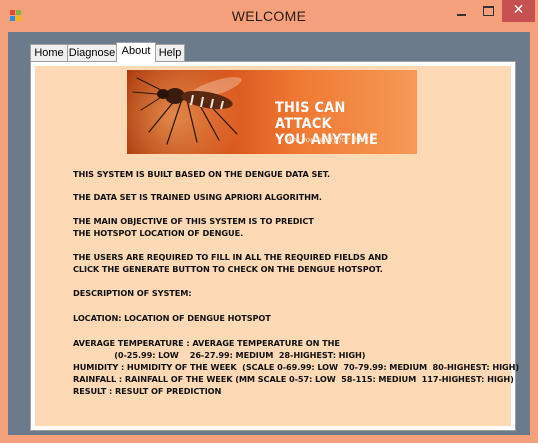 Image resolution: width=538 pixels, height=443 pixels. What do you see at coordinates (132, 293) in the screenshot?
I see `section-heading: DESCRIPTION OF SYSTEM:` at bounding box center [132, 293].